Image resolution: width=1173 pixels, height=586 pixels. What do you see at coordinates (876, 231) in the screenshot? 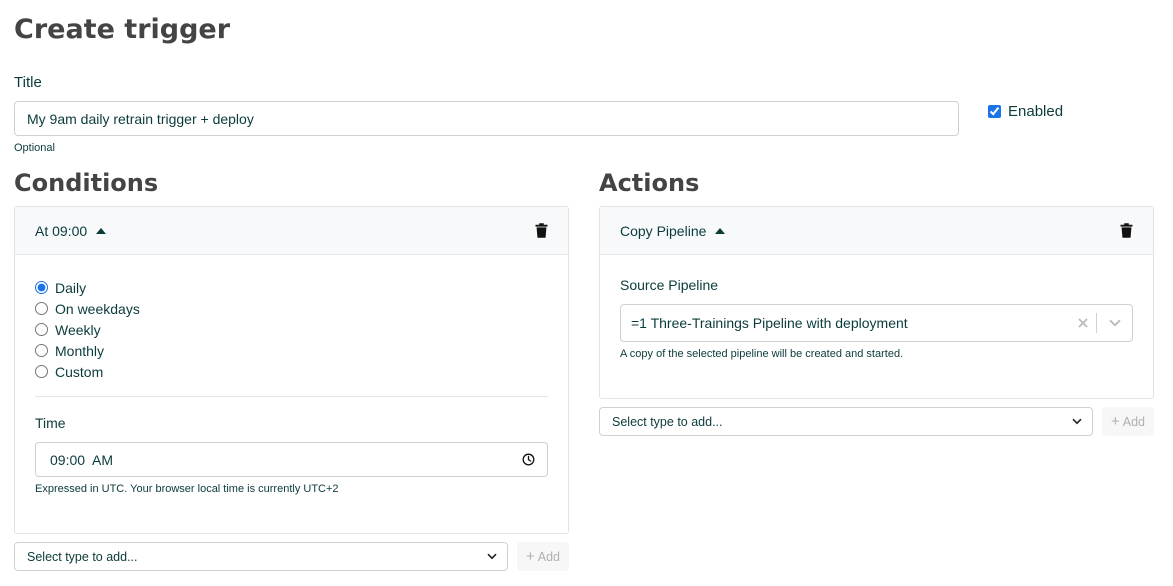
I see `action-card-header: Copy Pipeline` at bounding box center [876, 231].